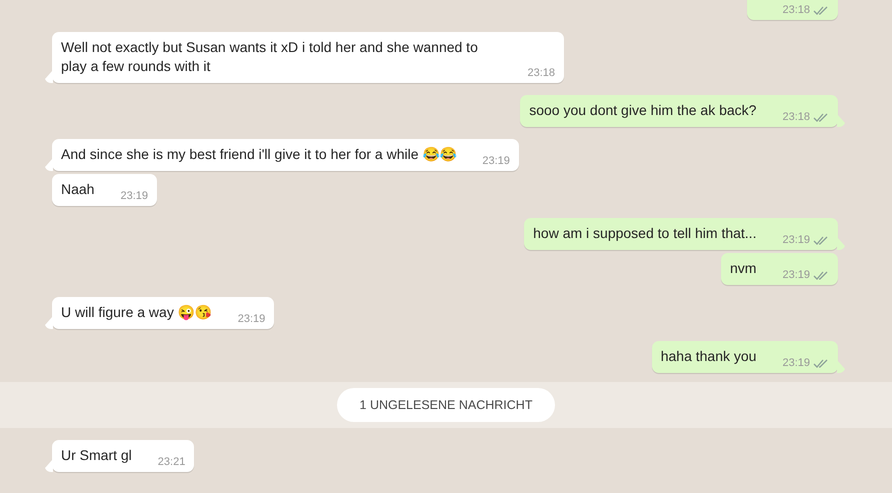 The image size is (892, 493). I want to click on message-text: sooo you dont give him the ak back?, so click(642, 110).